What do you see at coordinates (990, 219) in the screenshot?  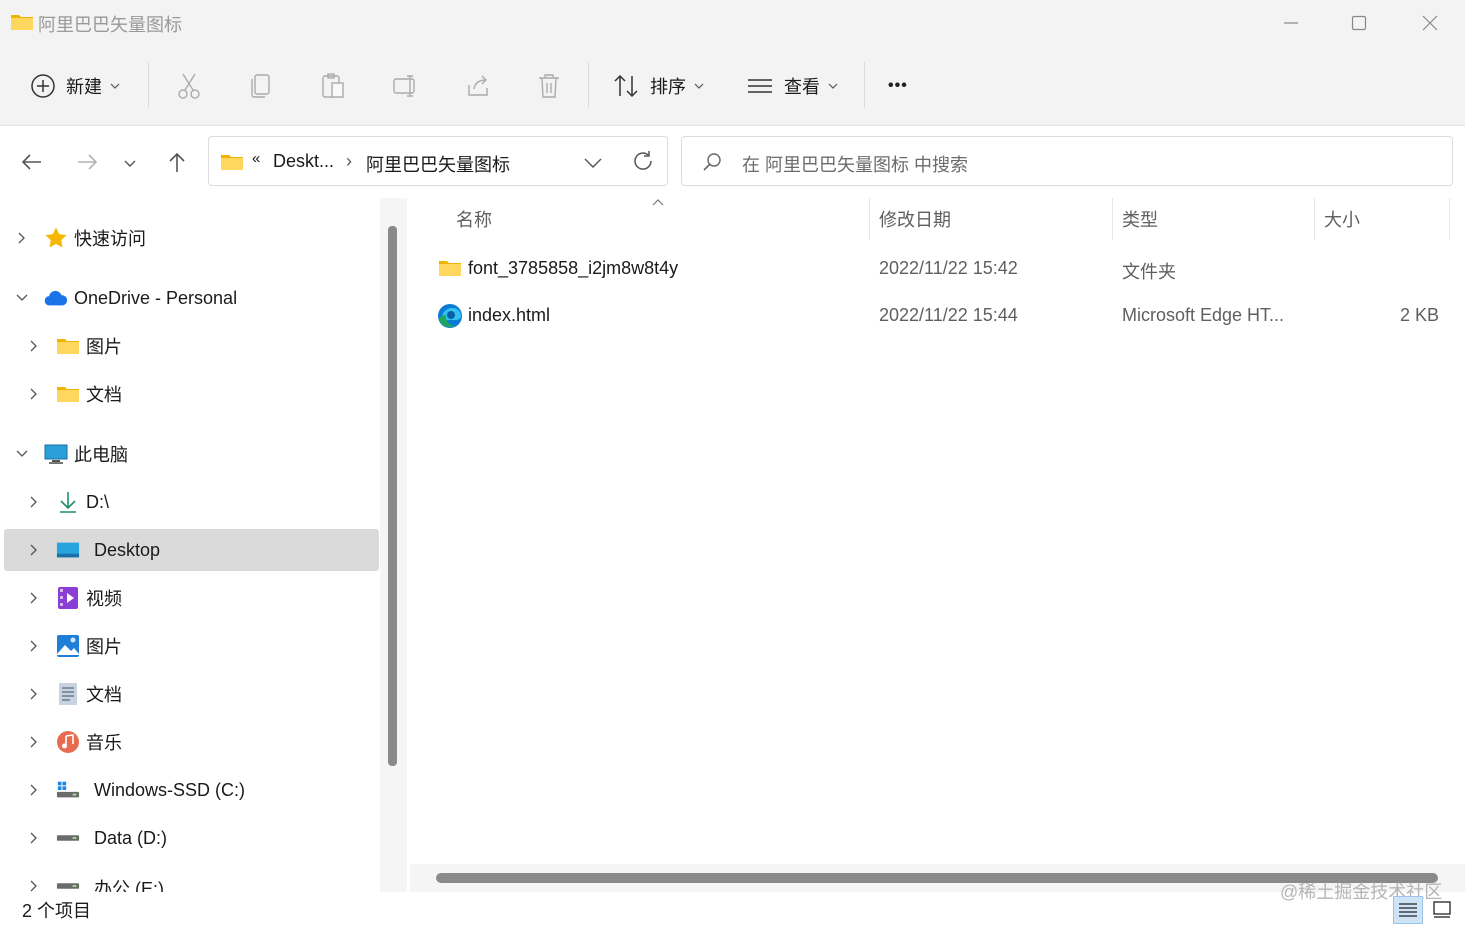 I see `column-header-modified: 修改日期` at bounding box center [990, 219].